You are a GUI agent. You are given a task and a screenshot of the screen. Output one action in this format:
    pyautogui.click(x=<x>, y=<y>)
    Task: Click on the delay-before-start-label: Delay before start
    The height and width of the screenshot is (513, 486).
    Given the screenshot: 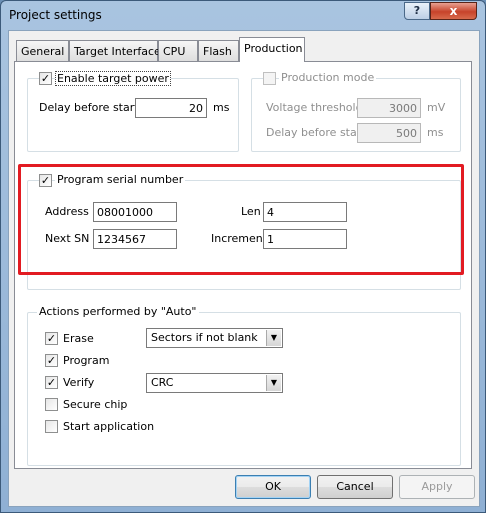 What is the action you would take?
    pyautogui.click(x=89, y=107)
    